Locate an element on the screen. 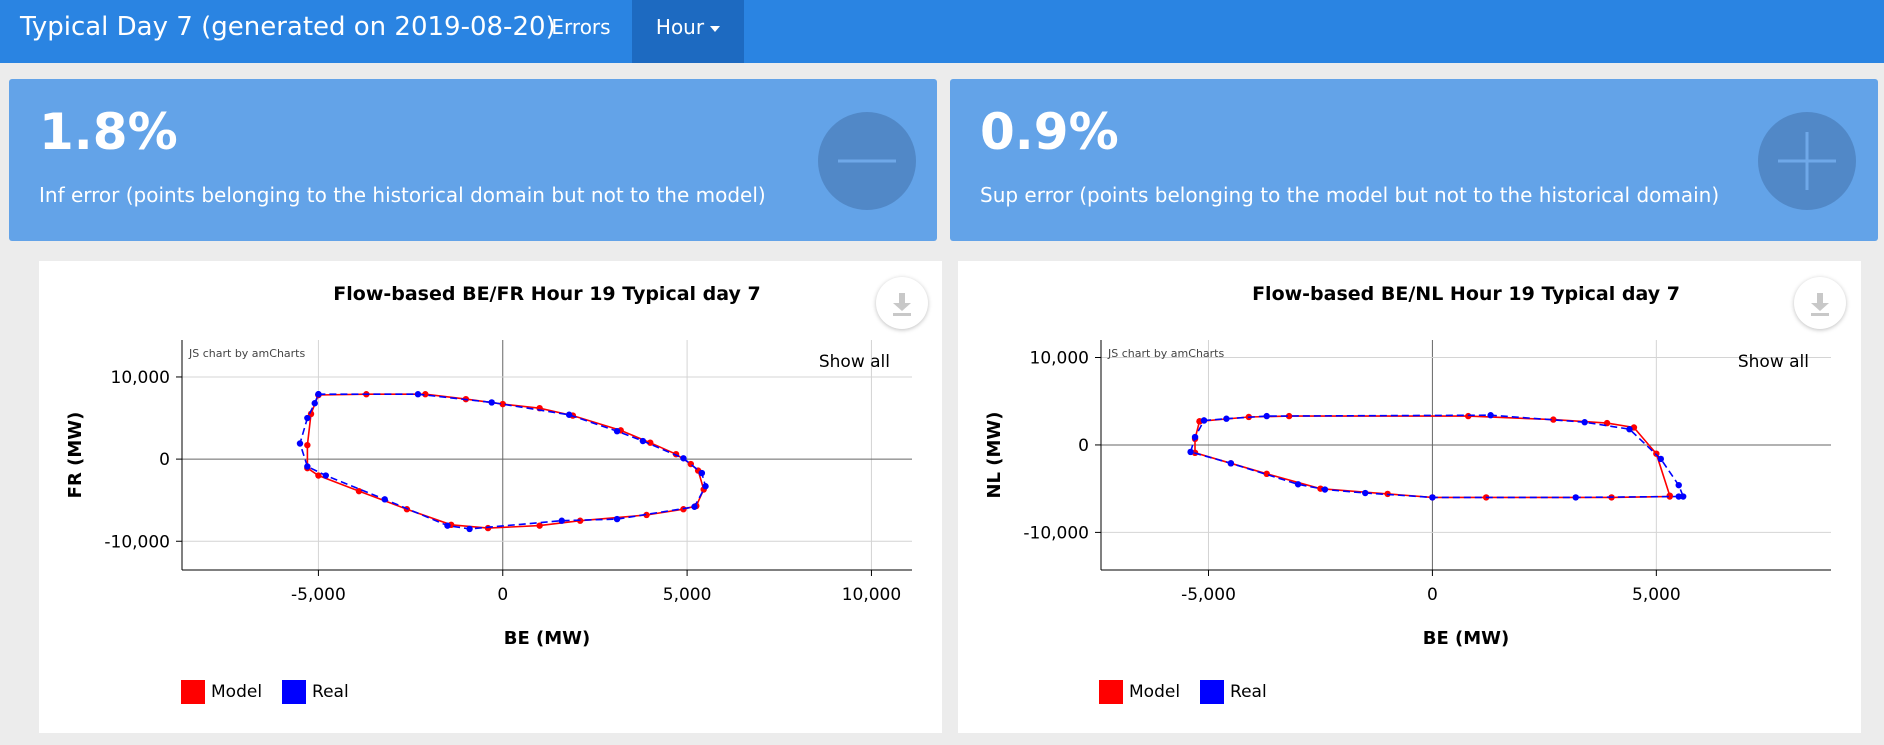  nav-errors-label: Errors is located at coordinates (581, 27).